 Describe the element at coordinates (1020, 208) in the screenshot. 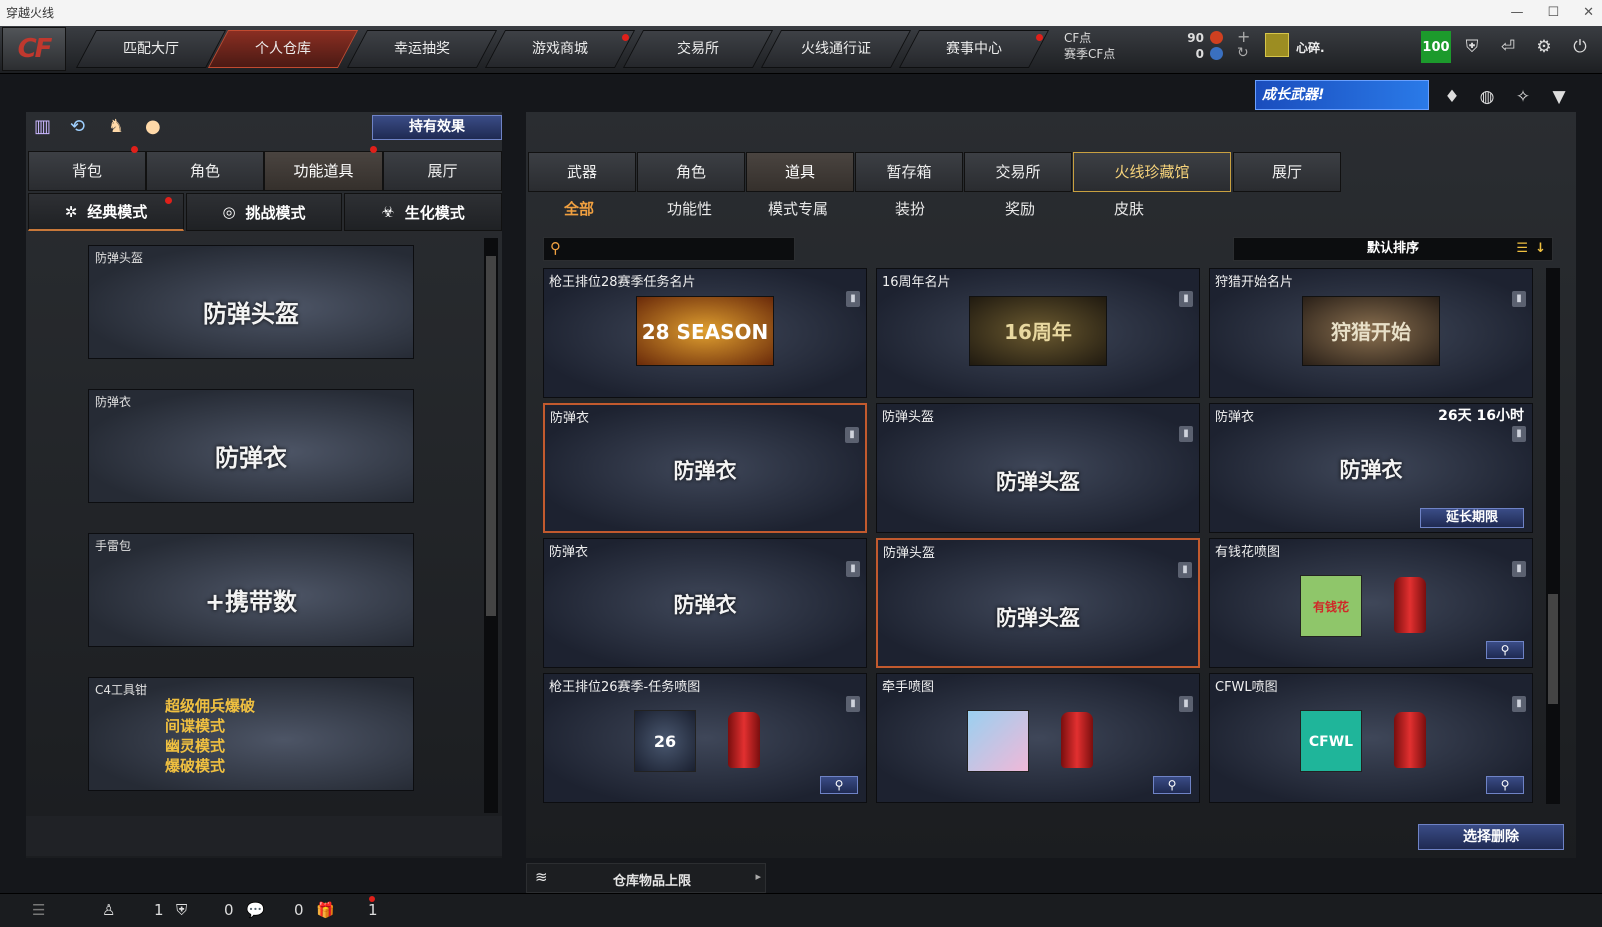

I see `subtab-rewards: 奖励` at that location.